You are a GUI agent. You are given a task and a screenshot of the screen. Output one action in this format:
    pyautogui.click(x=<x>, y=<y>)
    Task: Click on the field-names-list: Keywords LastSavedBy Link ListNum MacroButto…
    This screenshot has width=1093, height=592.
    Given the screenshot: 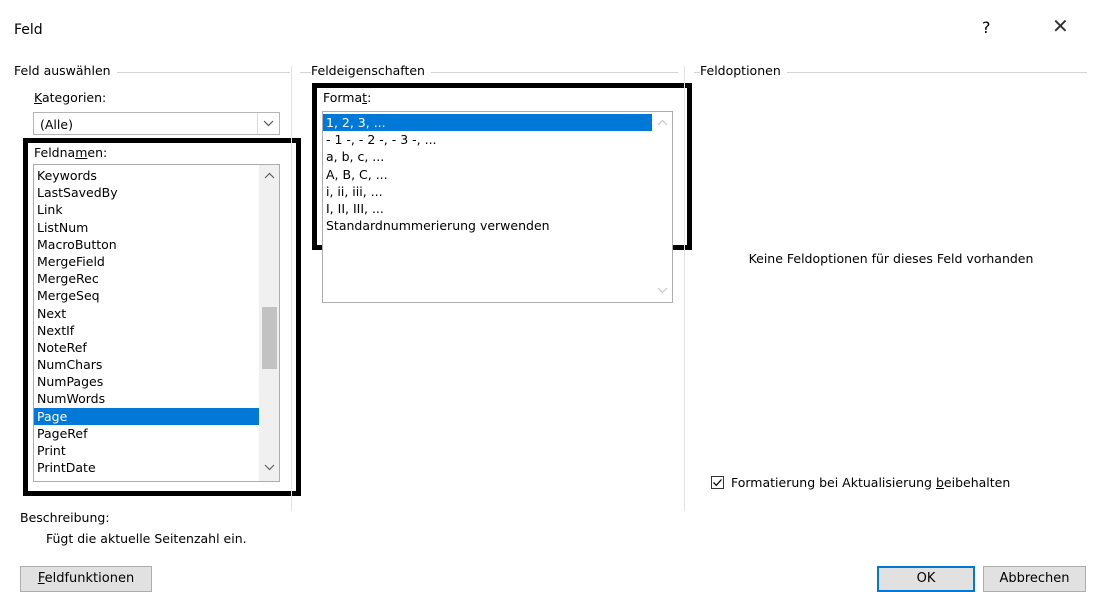 What is the action you would take?
    pyautogui.click(x=147, y=321)
    